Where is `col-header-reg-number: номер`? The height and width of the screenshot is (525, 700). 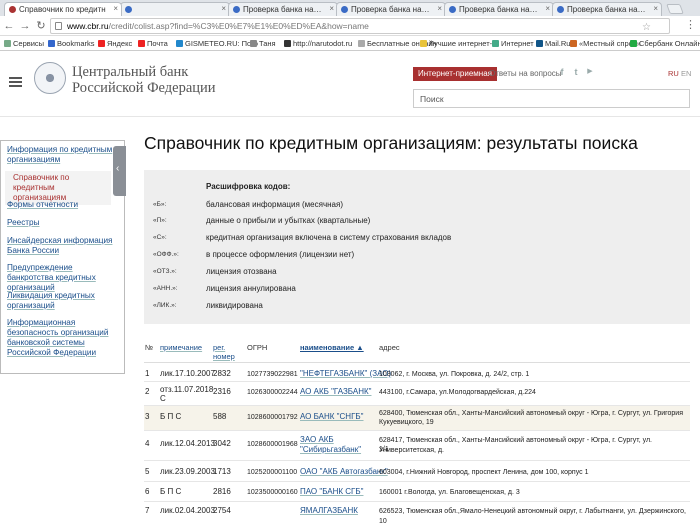
col-header-reg-number: номер is located at coordinates (224, 356).